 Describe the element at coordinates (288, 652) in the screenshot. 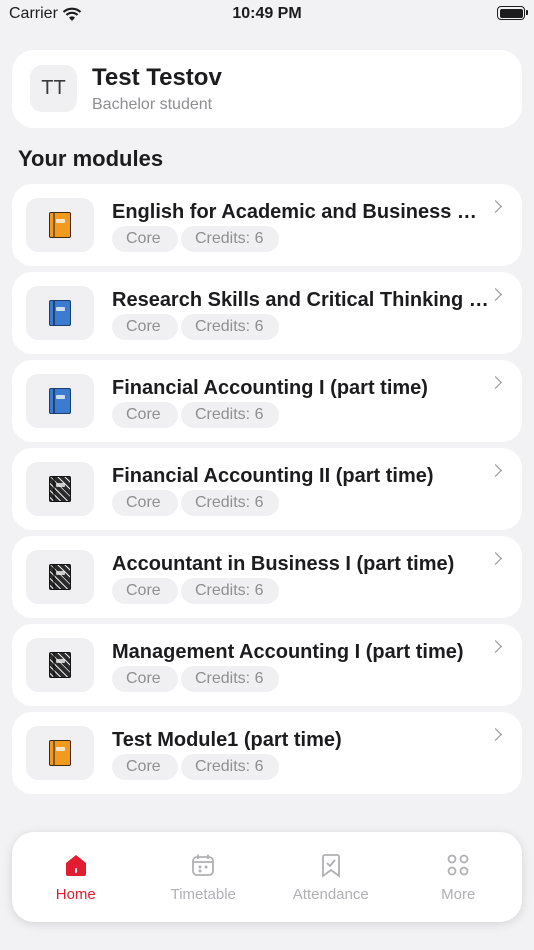

I see `module-title: Management Accounting I (part time)` at that location.